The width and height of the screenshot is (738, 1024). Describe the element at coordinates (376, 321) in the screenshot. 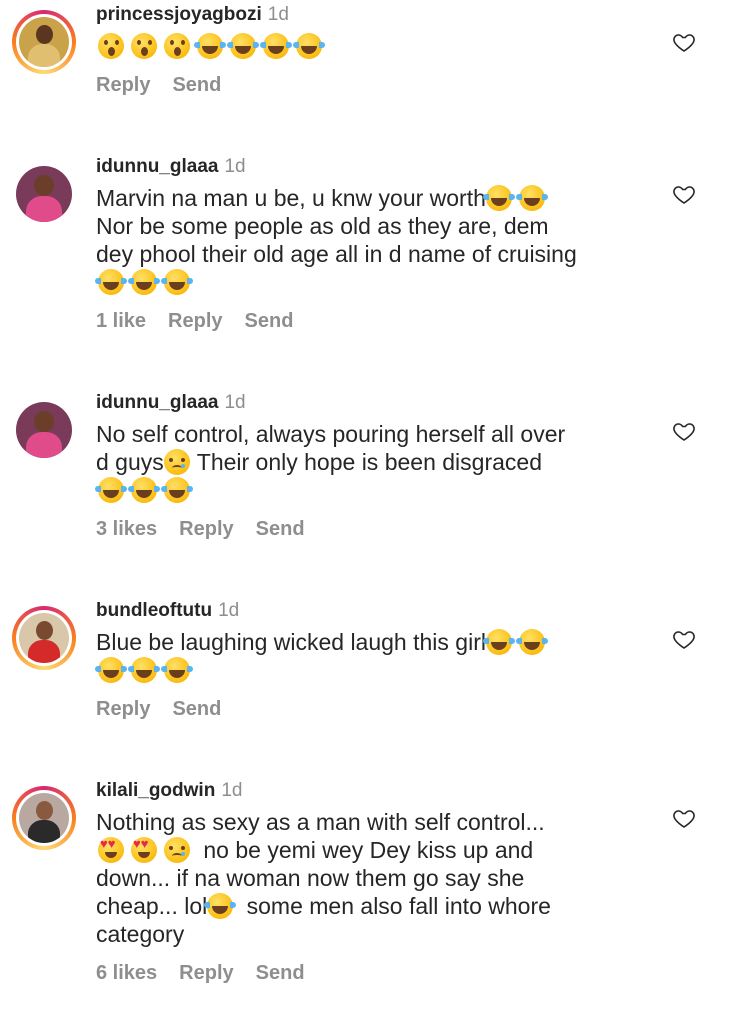

I see `comment-actions: 1 like Reply Send` at that location.